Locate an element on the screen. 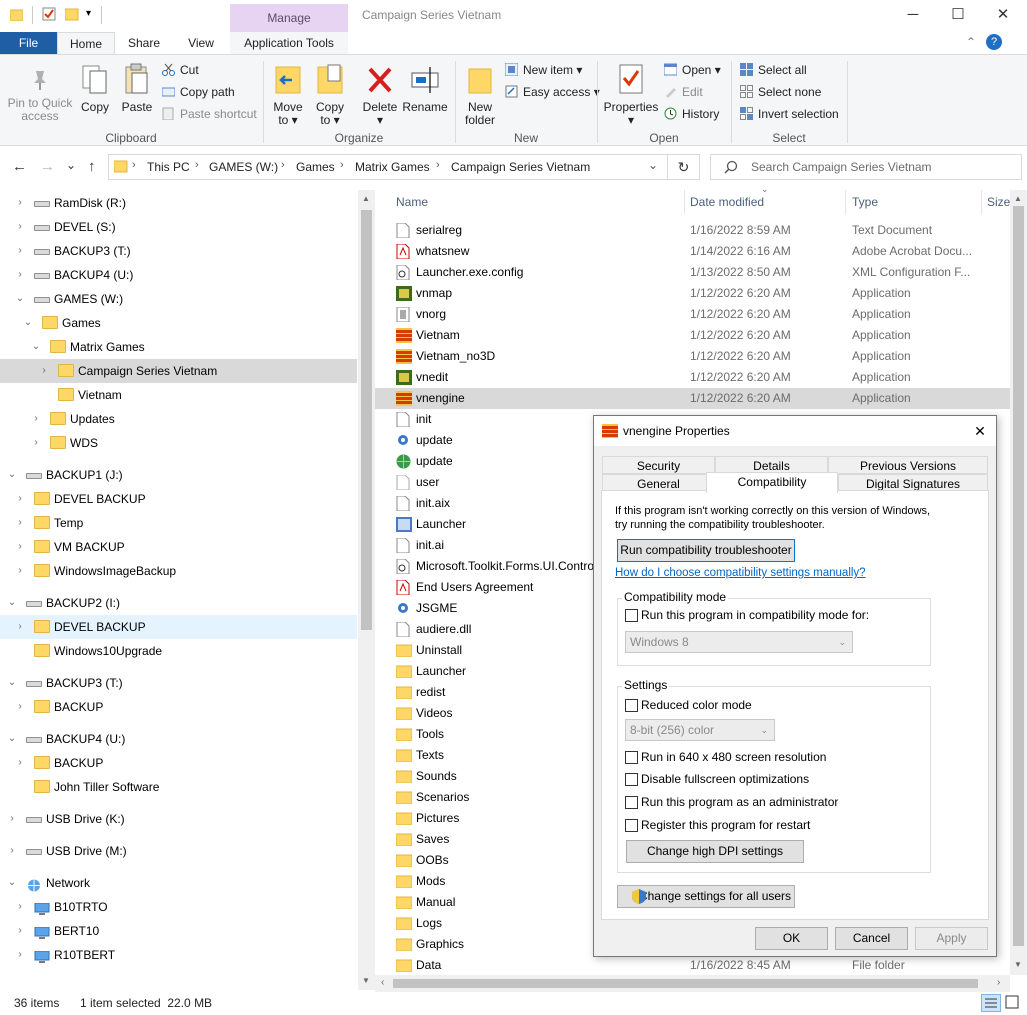 This screenshot has height=1015, width=1027. breadcrumb-campaign-series-vietnam: Campaign Series Vietnam is located at coordinates (520, 167).